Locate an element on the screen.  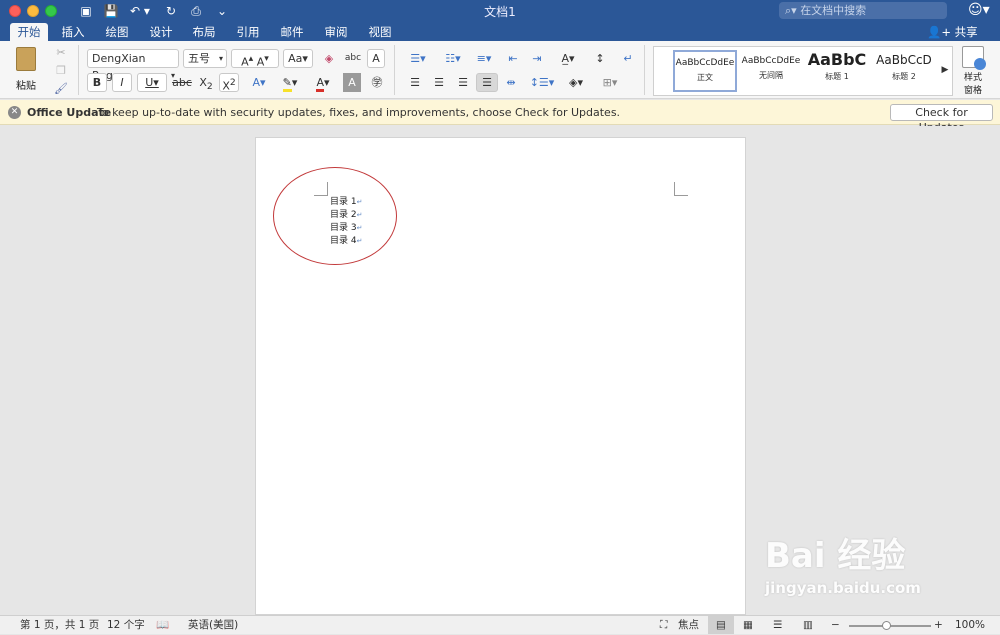
word-count: 12 个字 is located at coordinates (126, 625).